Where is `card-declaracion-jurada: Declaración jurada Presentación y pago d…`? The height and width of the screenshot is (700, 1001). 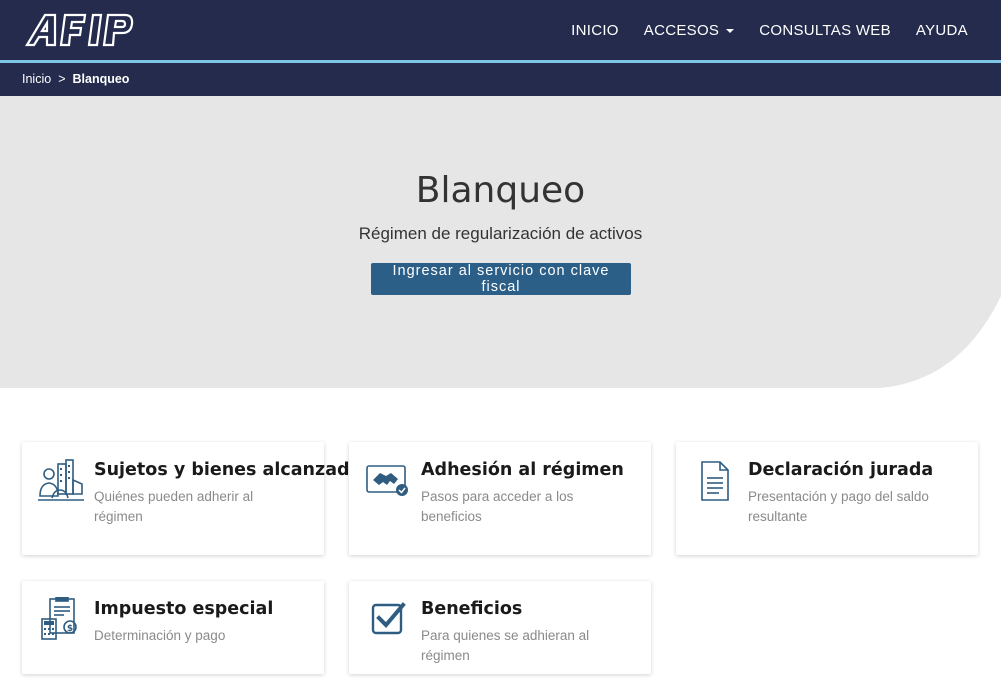
card-declaracion-jurada: Declaración jurada Presentación y pago d… is located at coordinates (827, 498).